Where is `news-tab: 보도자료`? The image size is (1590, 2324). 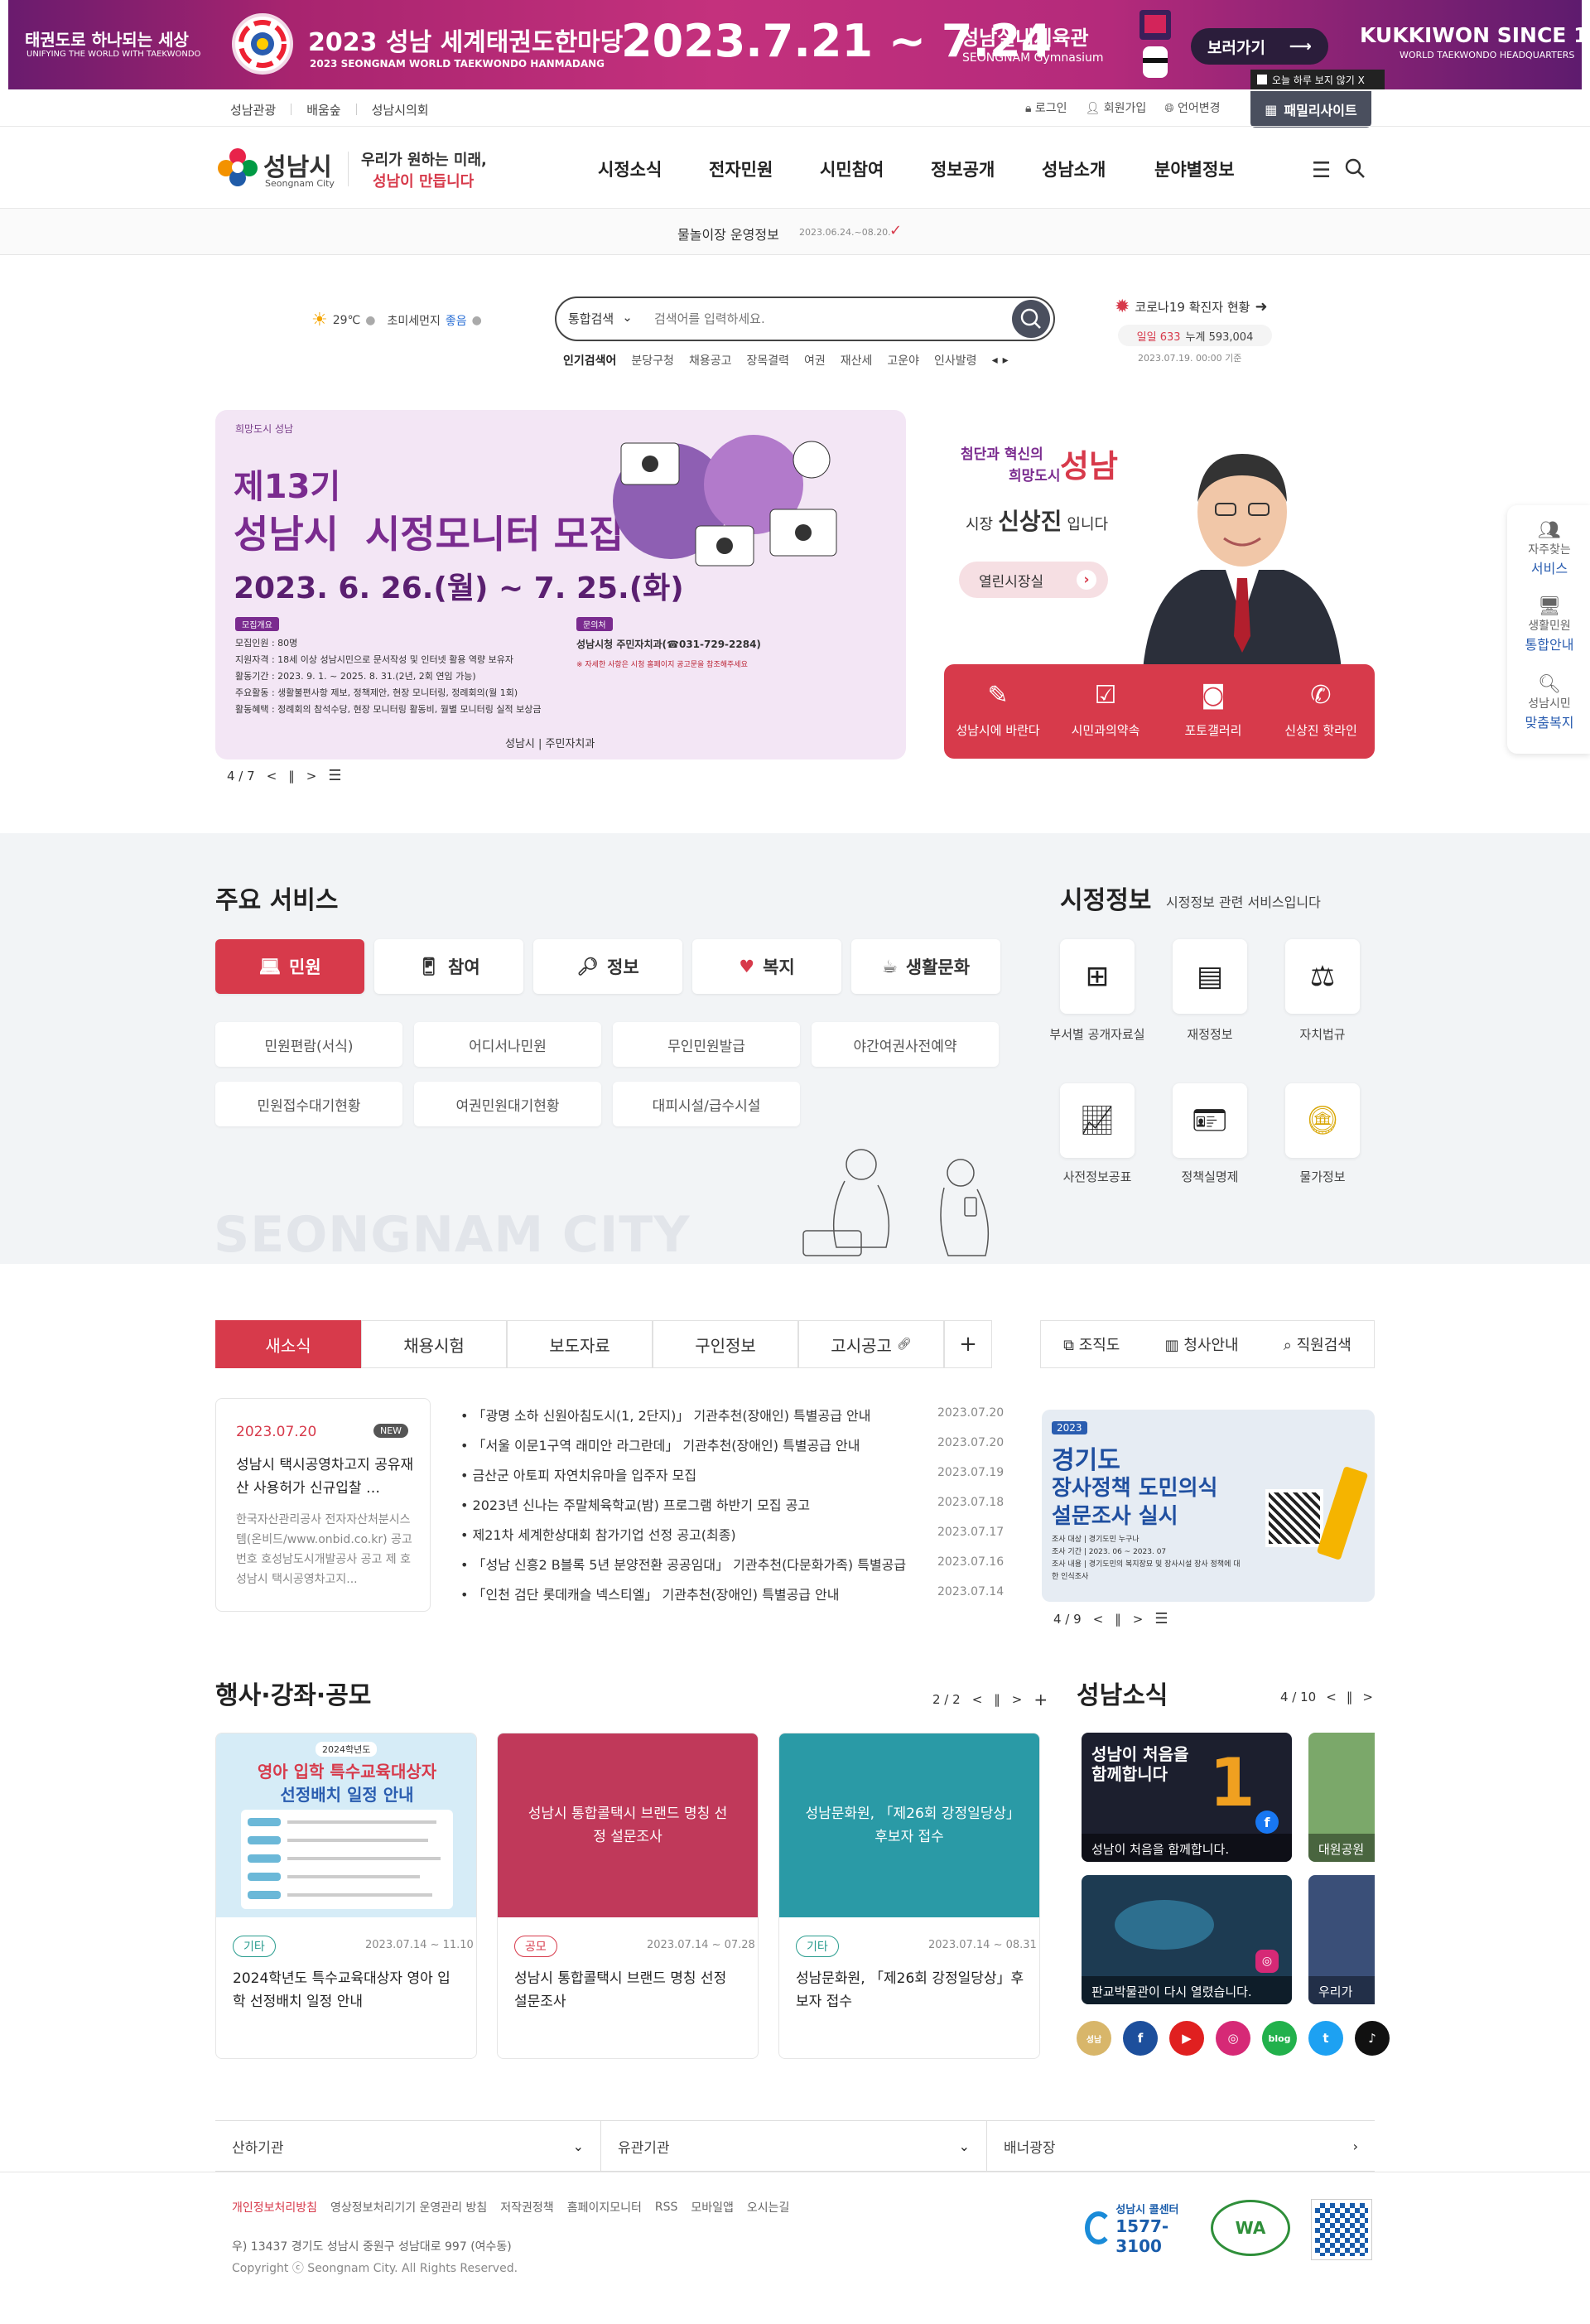
news-tab: 보도자료 is located at coordinates (580, 1344).